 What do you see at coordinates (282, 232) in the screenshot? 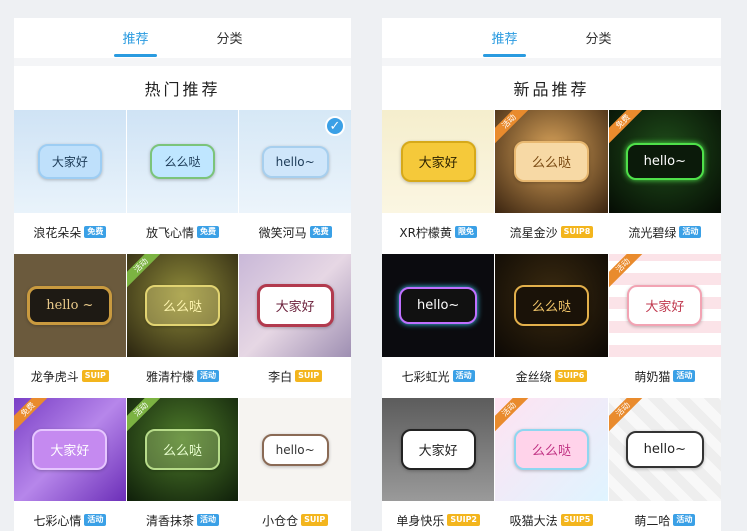
I see `bubble-name: 微笑河马` at bounding box center [282, 232].